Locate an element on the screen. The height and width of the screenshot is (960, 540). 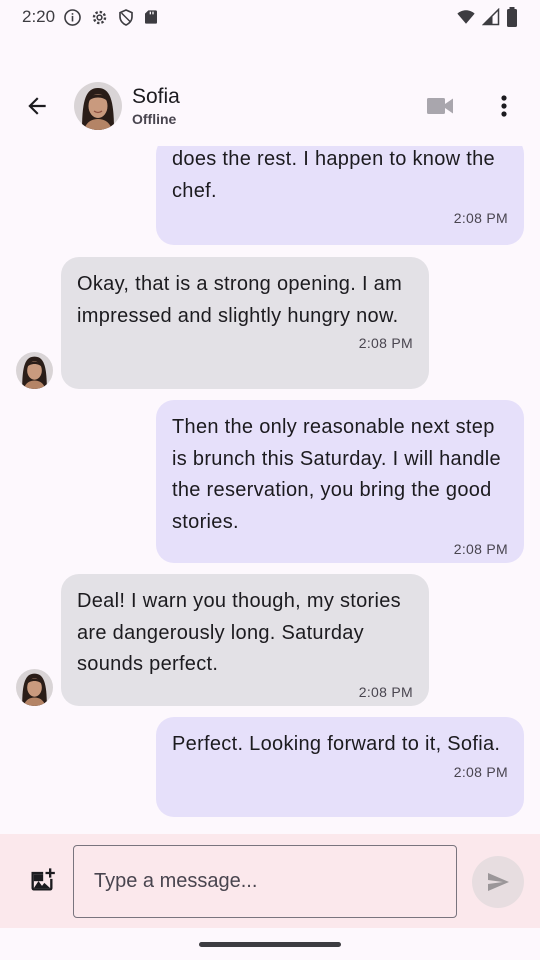
video-camera-icon is located at coordinates (440, 106).